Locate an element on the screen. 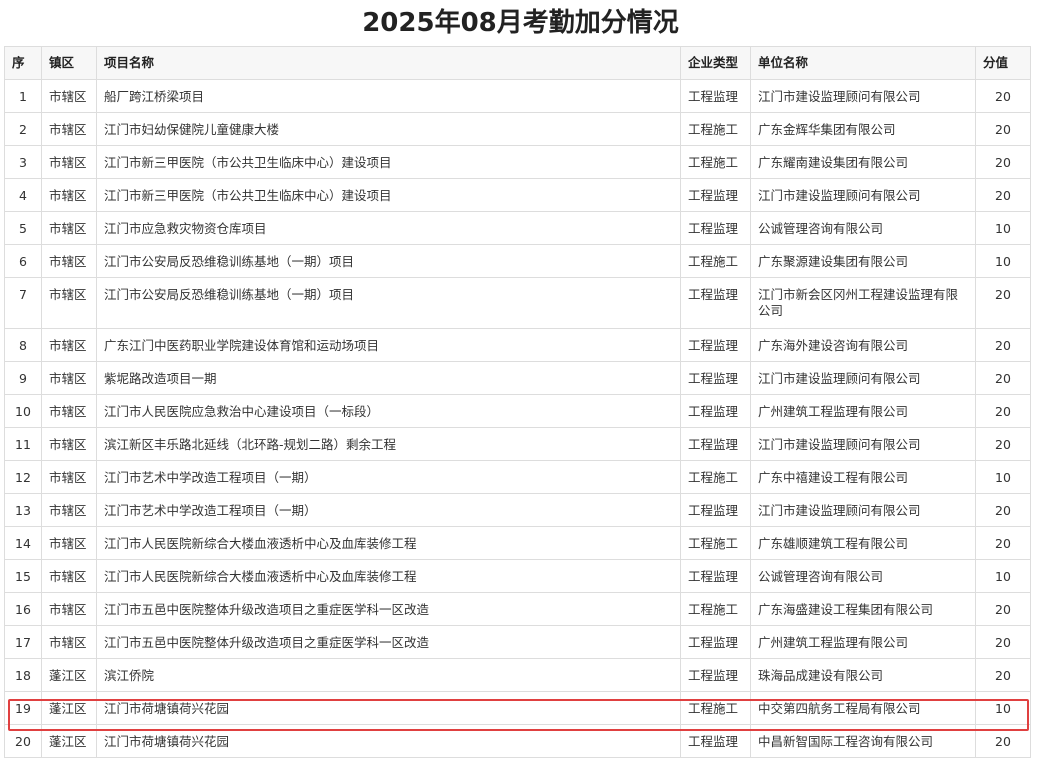 This screenshot has height=770, width=1041. cell-project: 江门市艺术中学改造工程项目（一期） is located at coordinates (388, 510).